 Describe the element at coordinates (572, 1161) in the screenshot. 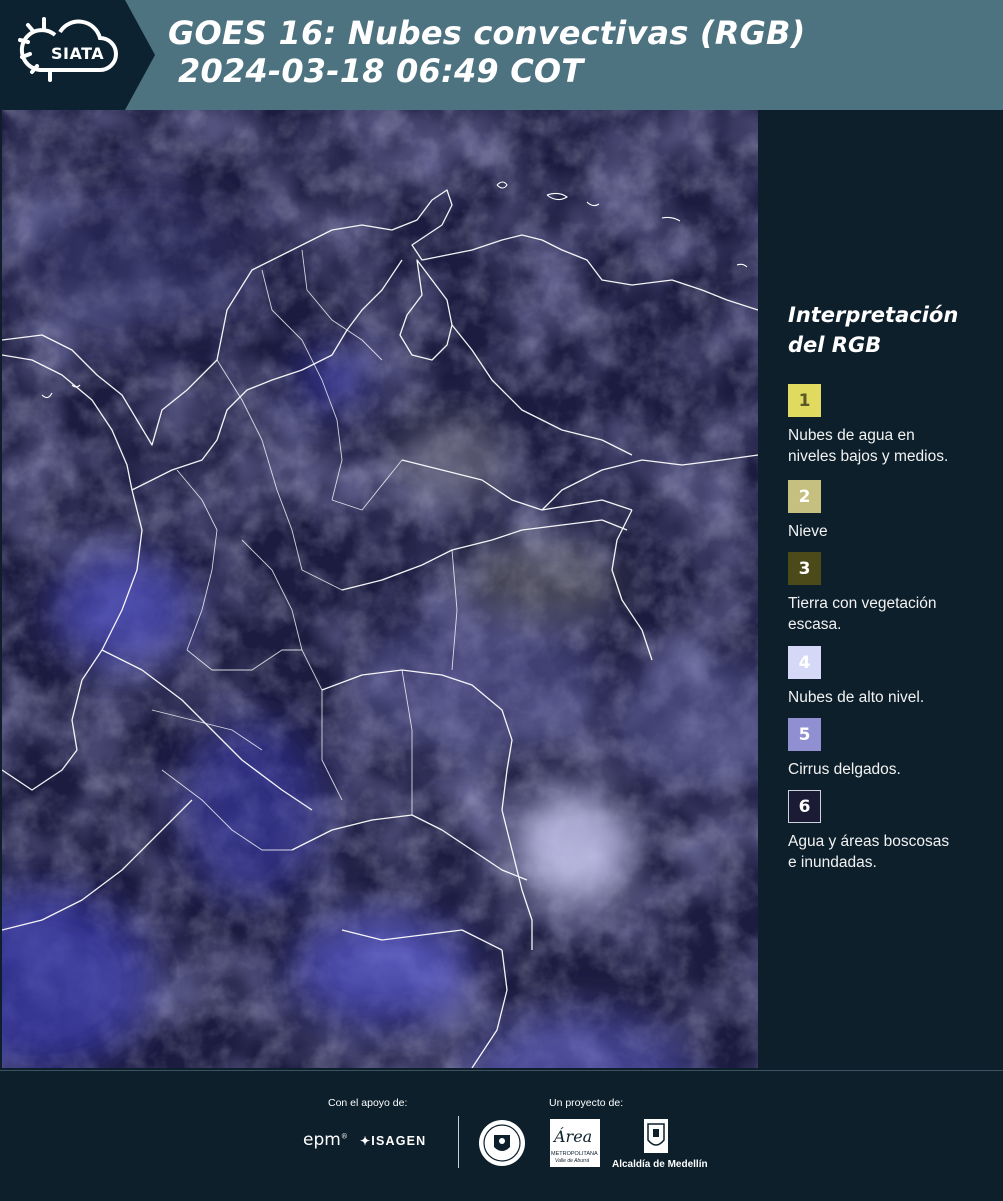

I see `area-logo-sub2: Valle de Aburrá` at that location.